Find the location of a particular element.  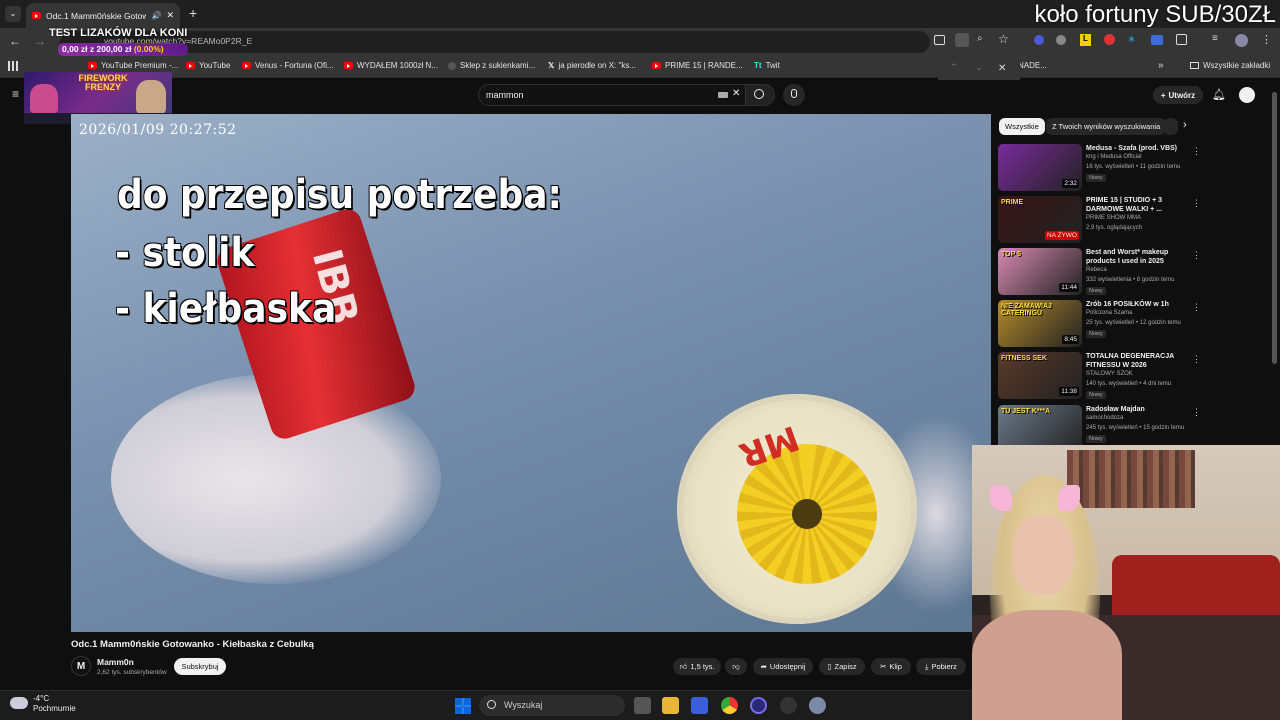

file-explorer-icon is located at coordinates (670, 705).